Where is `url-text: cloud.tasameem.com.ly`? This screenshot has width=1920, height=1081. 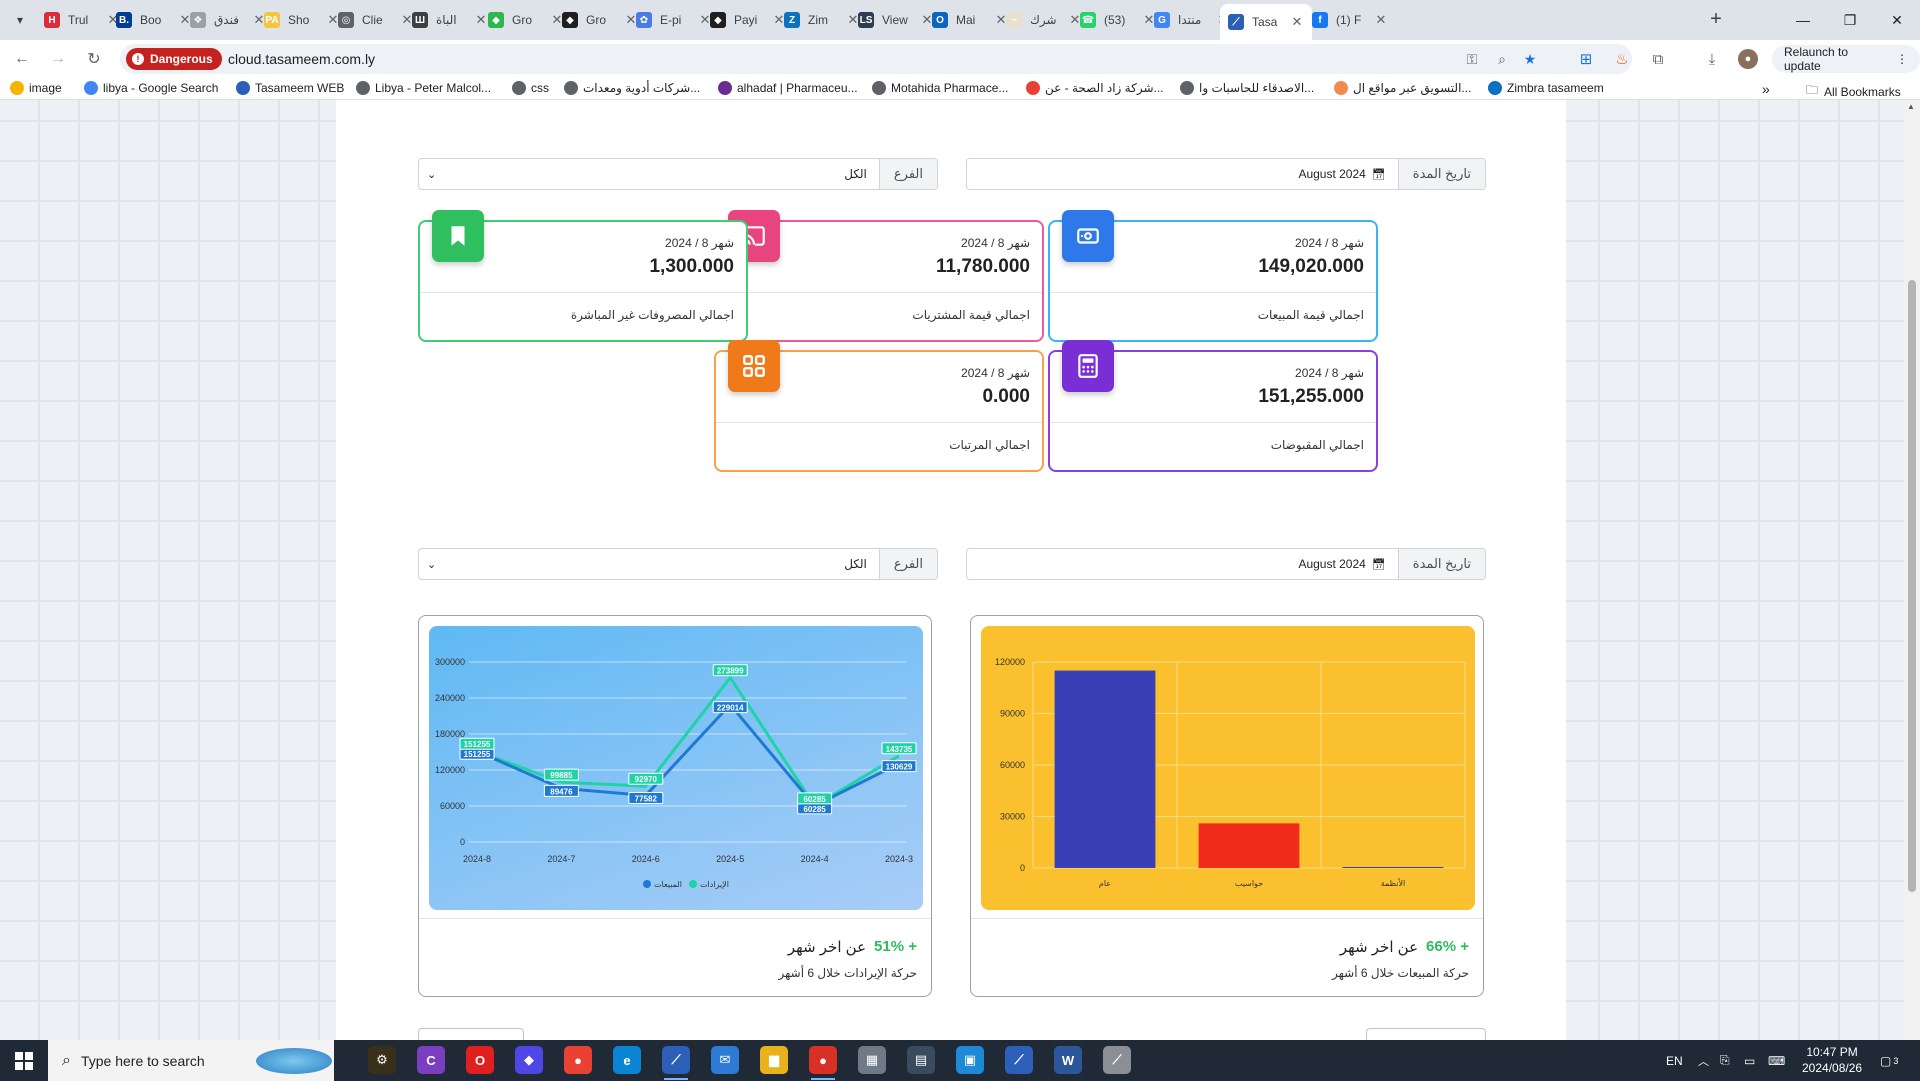 url-text: cloud.tasameem.com.ly is located at coordinates (301, 59).